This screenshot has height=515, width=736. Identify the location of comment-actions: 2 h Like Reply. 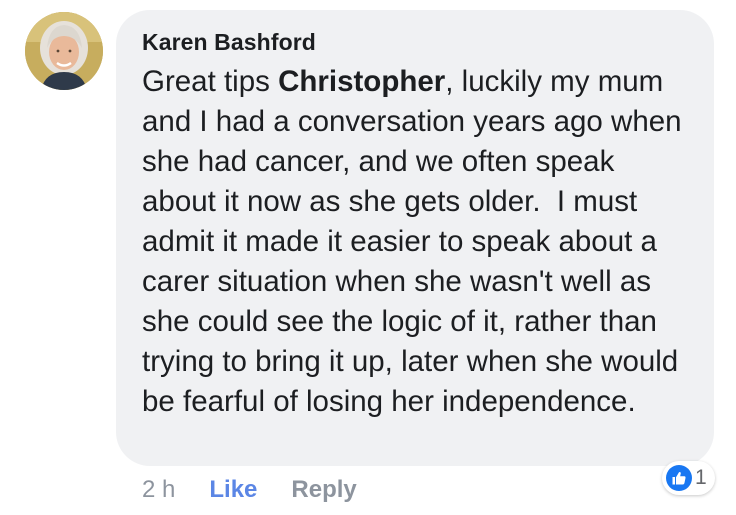
(249, 490).